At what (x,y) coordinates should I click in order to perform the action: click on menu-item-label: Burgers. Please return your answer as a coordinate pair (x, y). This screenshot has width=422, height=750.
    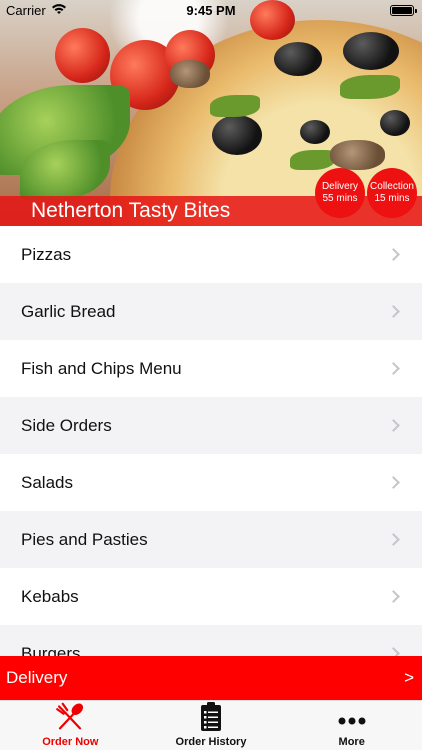
    Looking at the image, I should click on (51, 650).